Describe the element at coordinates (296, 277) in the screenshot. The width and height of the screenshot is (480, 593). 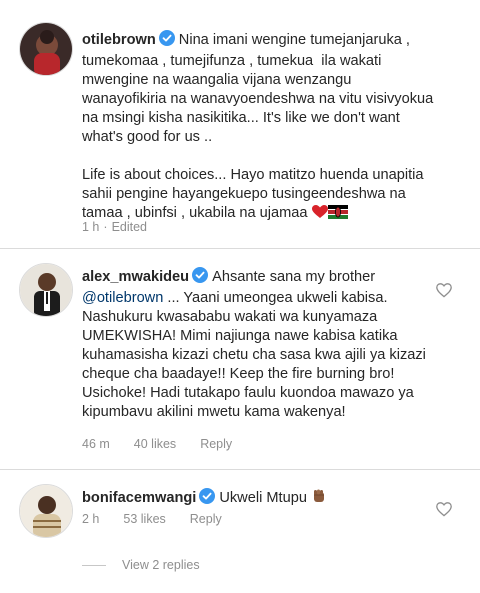
I see `comment-body-part1: Ahsante sana my brother` at that location.